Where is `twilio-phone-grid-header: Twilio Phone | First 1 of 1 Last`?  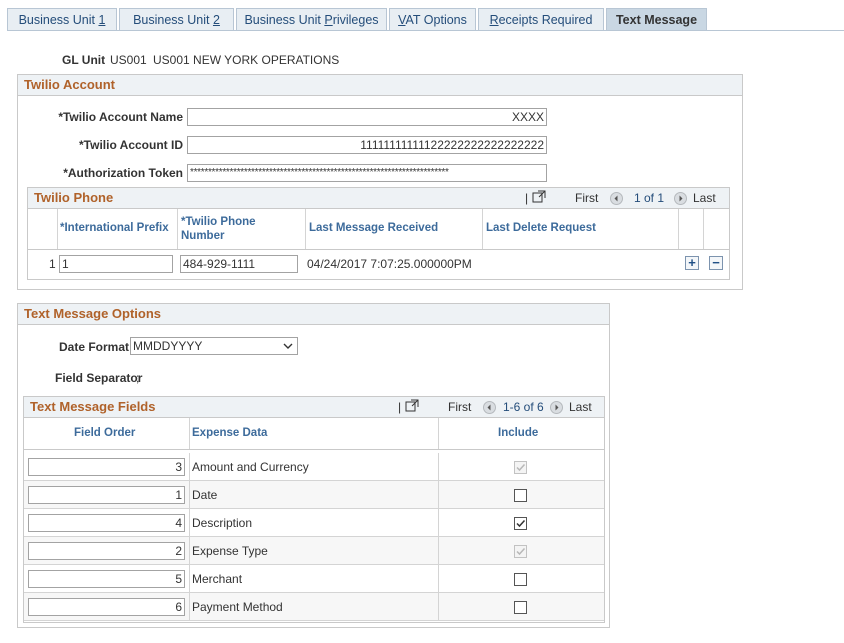 twilio-phone-grid-header: Twilio Phone | First 1 of 1 Last is located at coordinates (378, 198).